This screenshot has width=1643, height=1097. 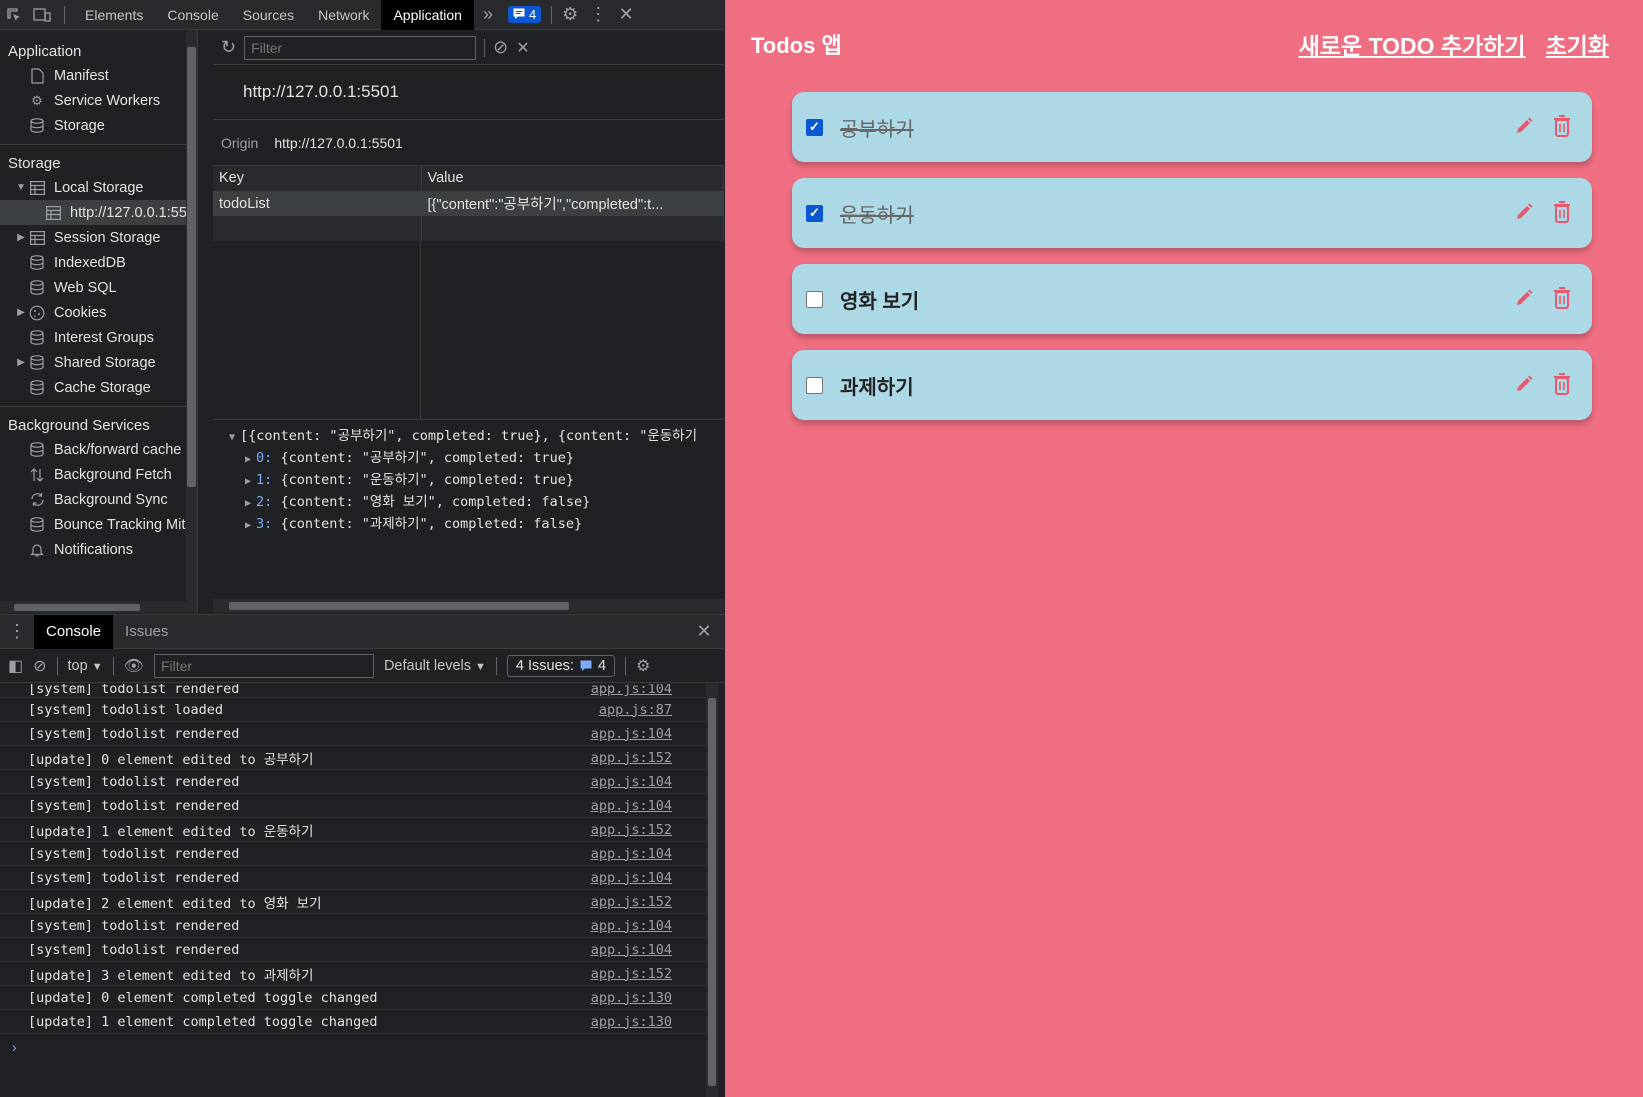 What do you see at coordinates (570, 15) in the screenshot?
I see `settings-gear-icon: ⚙` at bounding box center [570, 15].